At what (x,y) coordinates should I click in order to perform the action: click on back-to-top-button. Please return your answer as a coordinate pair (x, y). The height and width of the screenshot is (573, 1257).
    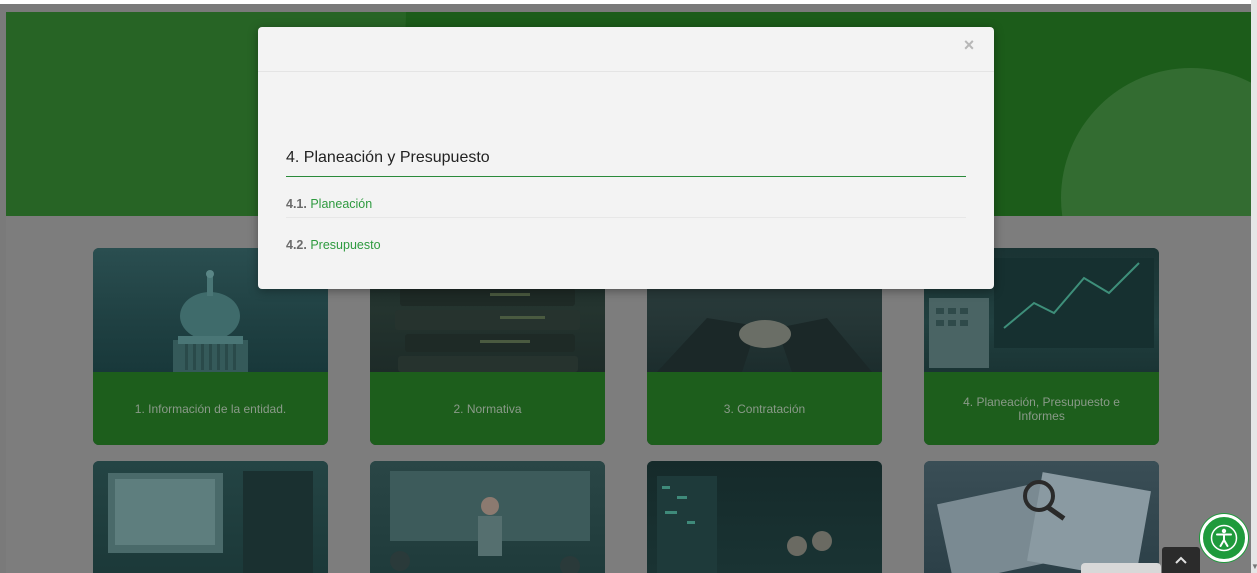
    Looking at the image, I should click on (1181, 560).